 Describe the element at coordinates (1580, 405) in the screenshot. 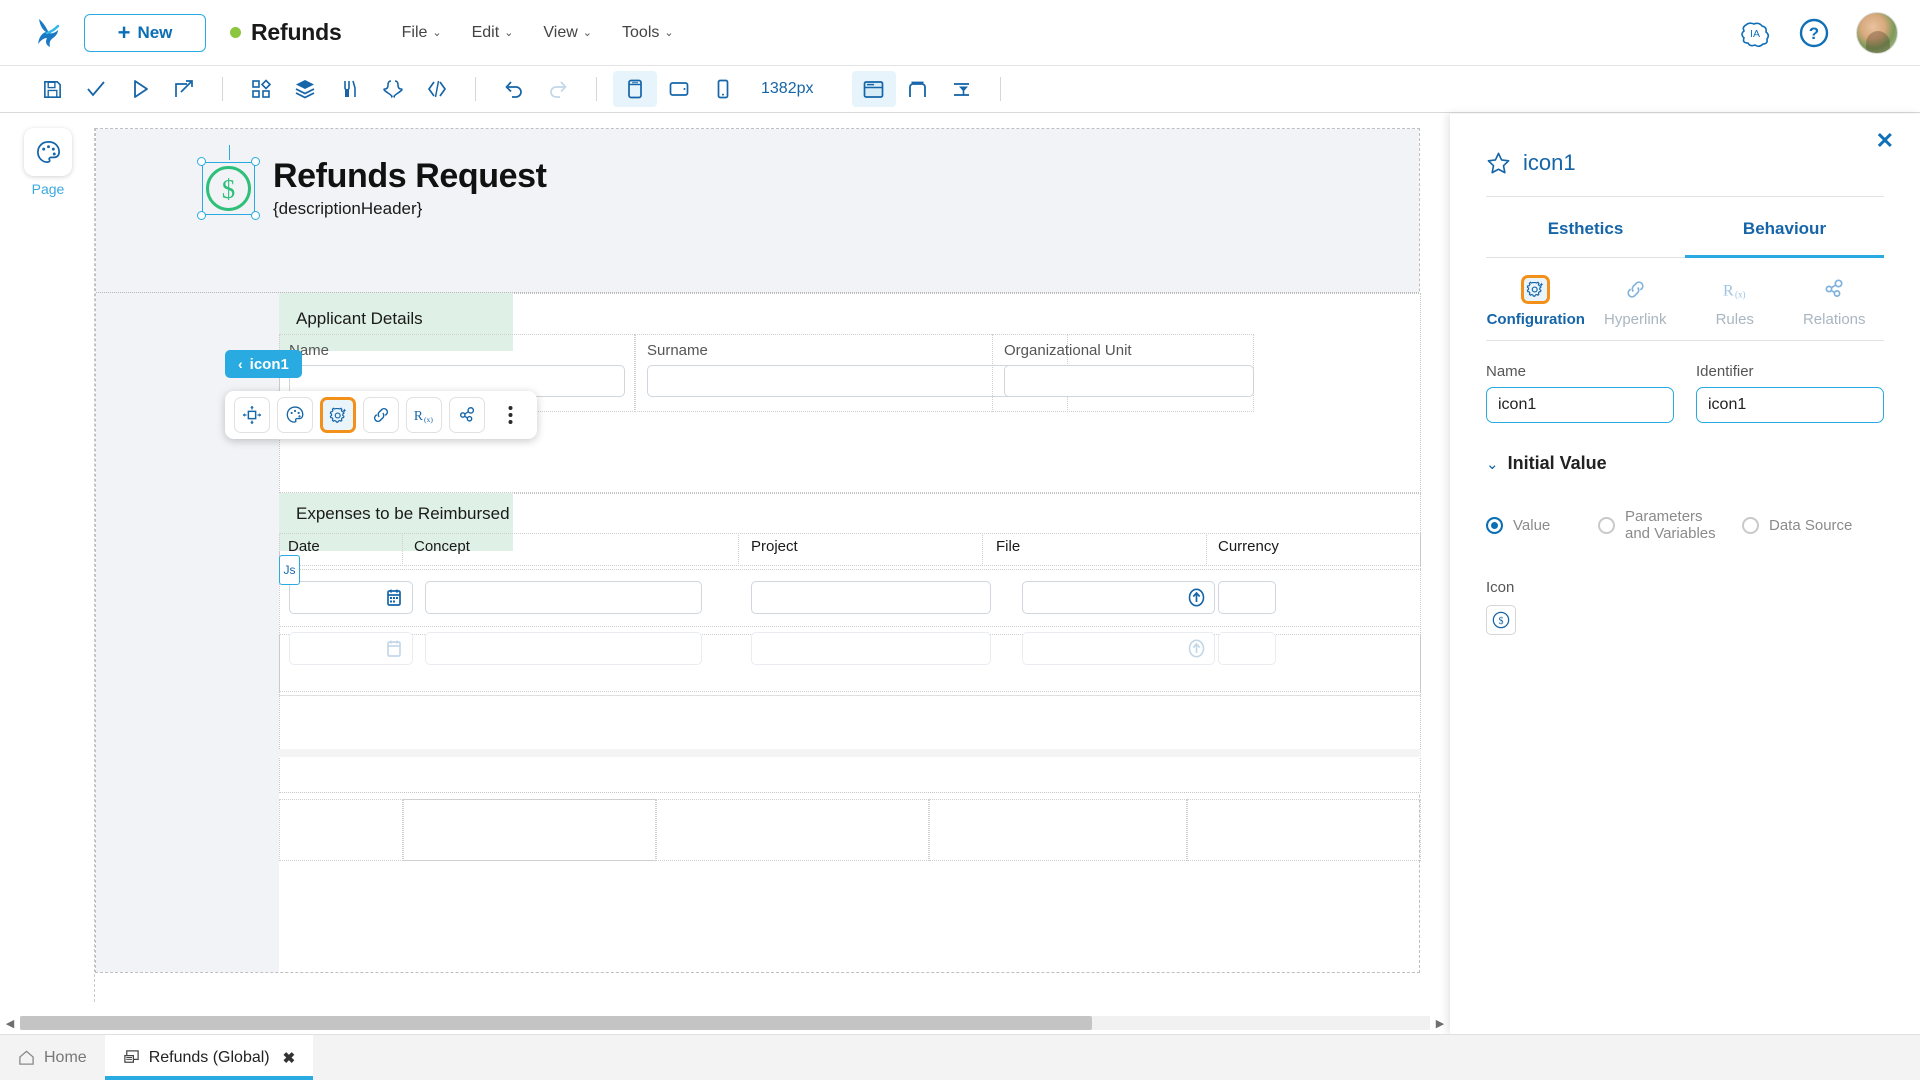

I see `name-input` at that location.